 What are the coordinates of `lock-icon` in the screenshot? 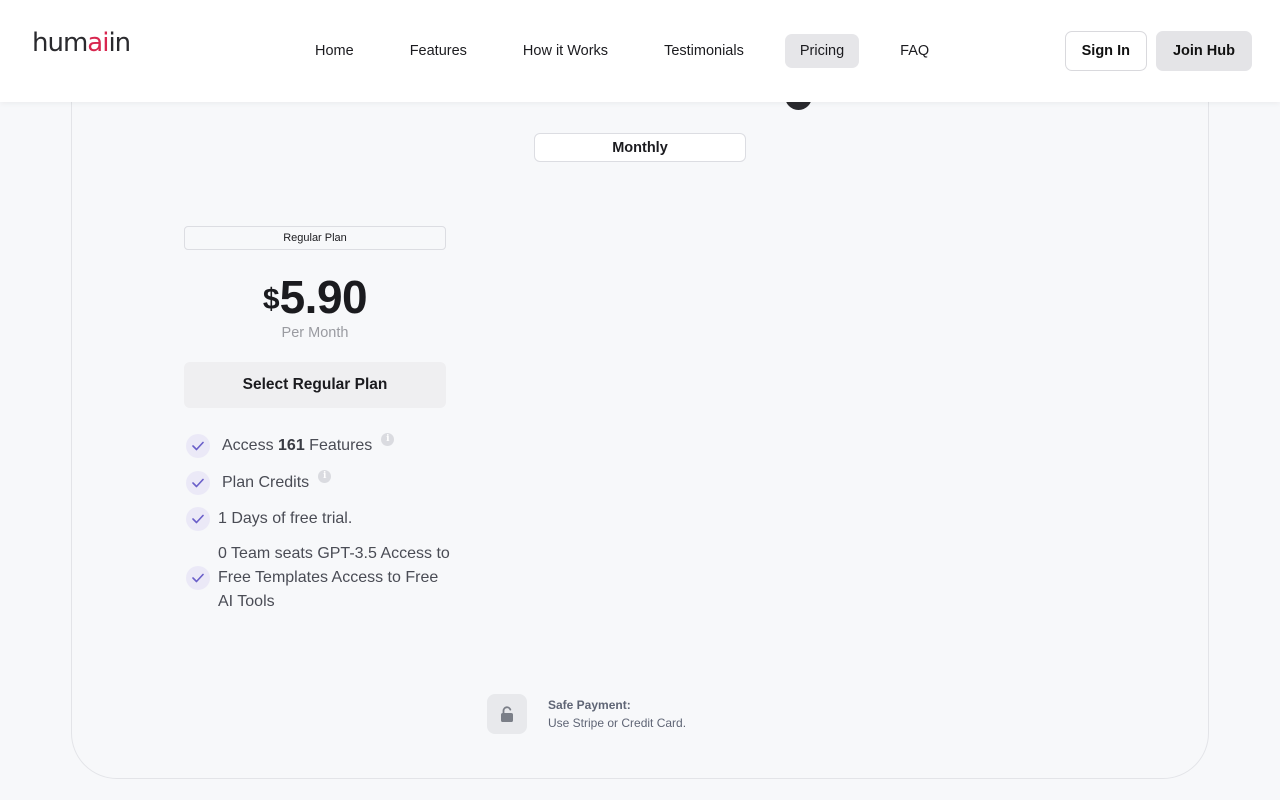 It's located at (507, 713).